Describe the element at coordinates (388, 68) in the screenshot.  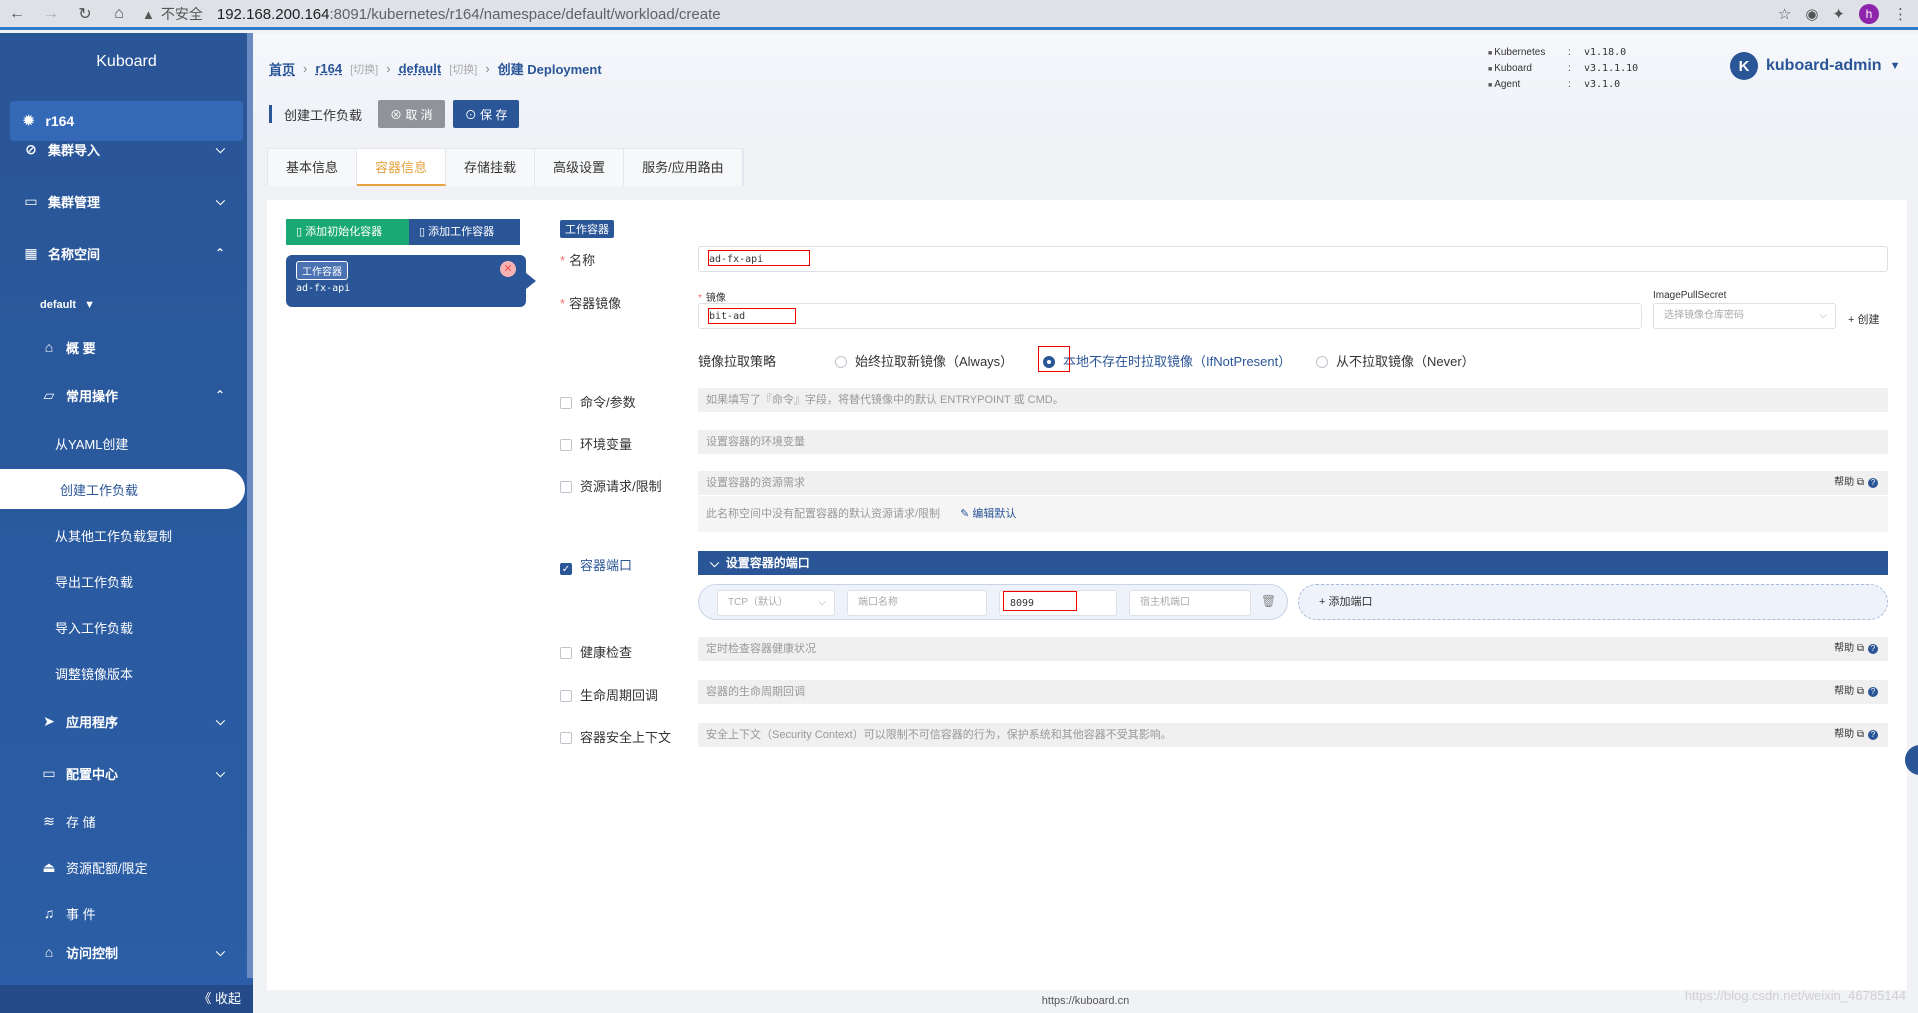
I see `chevron-right-icon: ›` at that location.